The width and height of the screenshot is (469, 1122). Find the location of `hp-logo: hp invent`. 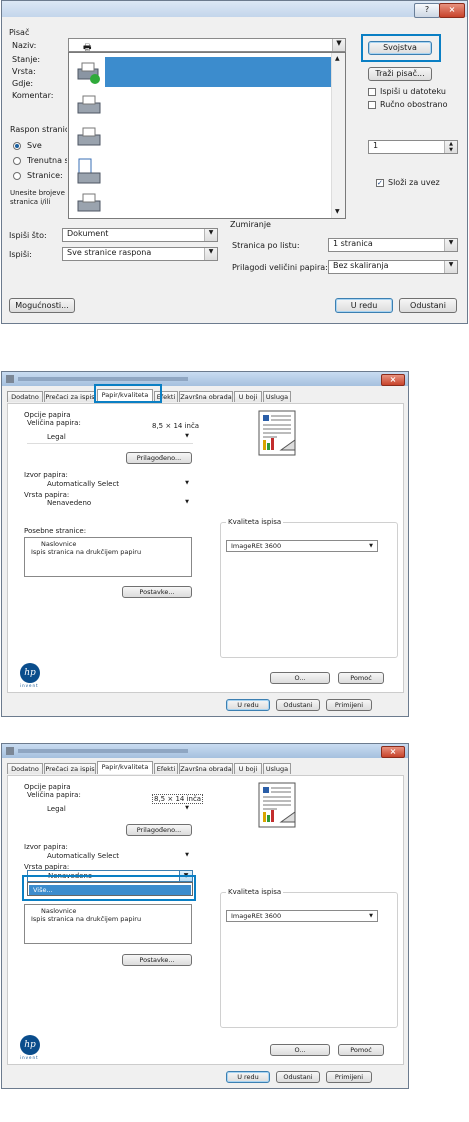

hp-logo: hp invent is located at coordinates (35, 1048).